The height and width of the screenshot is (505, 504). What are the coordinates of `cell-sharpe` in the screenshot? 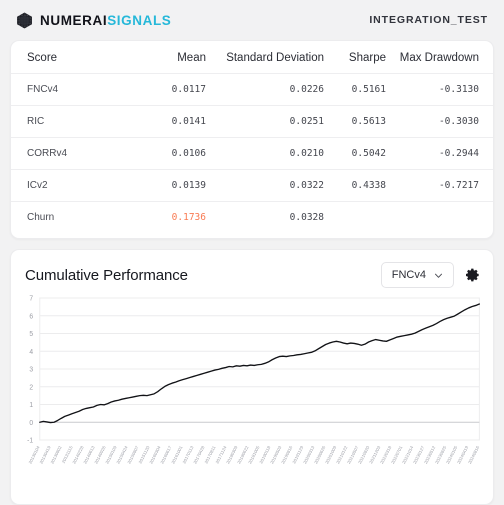 It's located at (355, 217).